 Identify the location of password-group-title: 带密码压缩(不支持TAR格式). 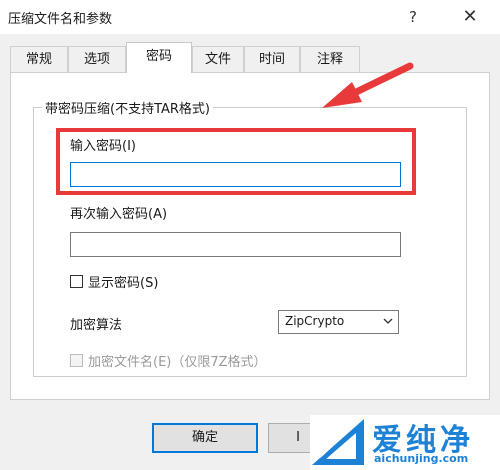
(128, 107).